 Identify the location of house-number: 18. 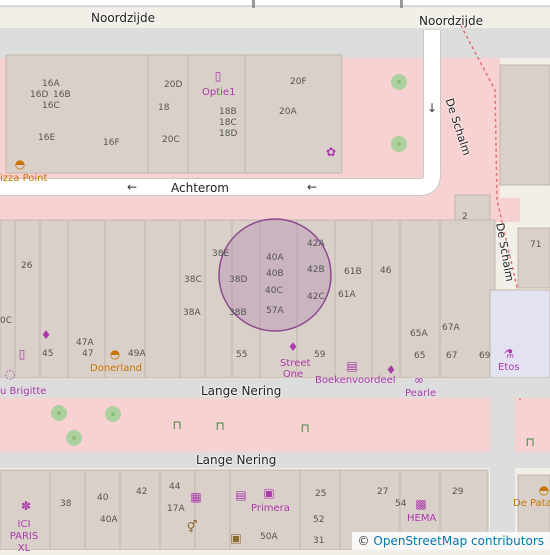
(164, 108).